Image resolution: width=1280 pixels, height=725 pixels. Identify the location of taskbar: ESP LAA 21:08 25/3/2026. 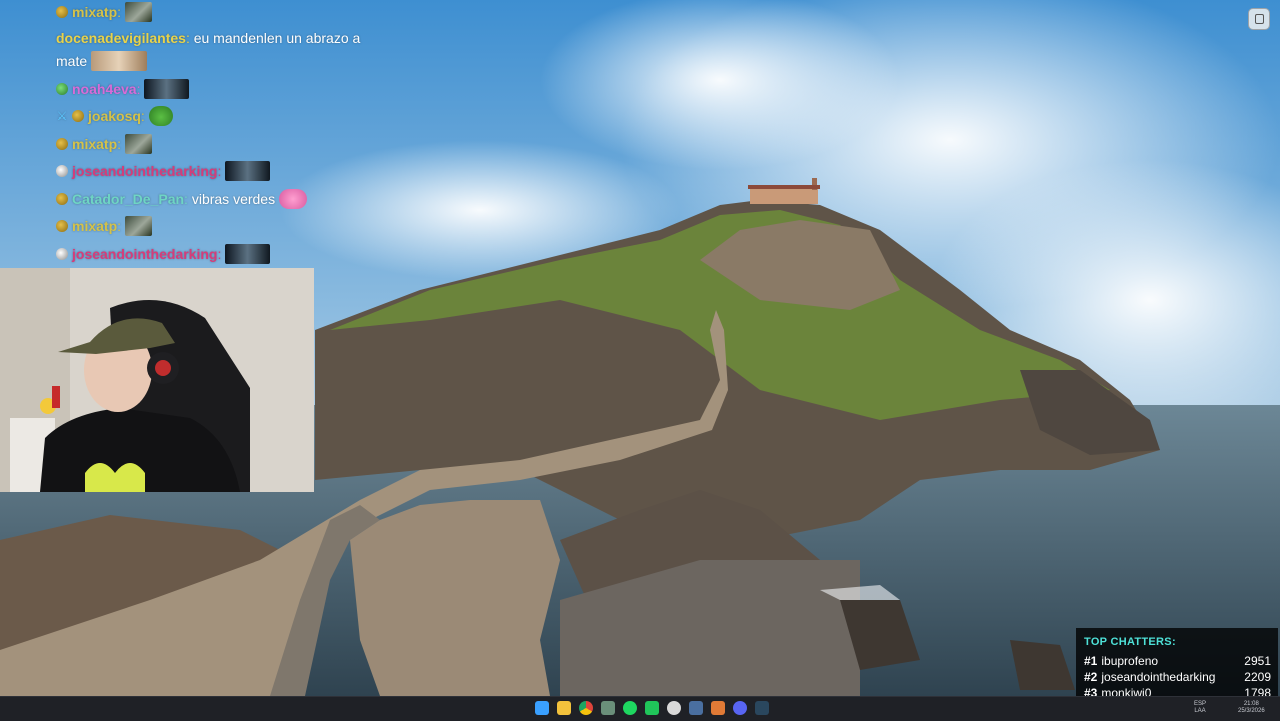
(640, 708).